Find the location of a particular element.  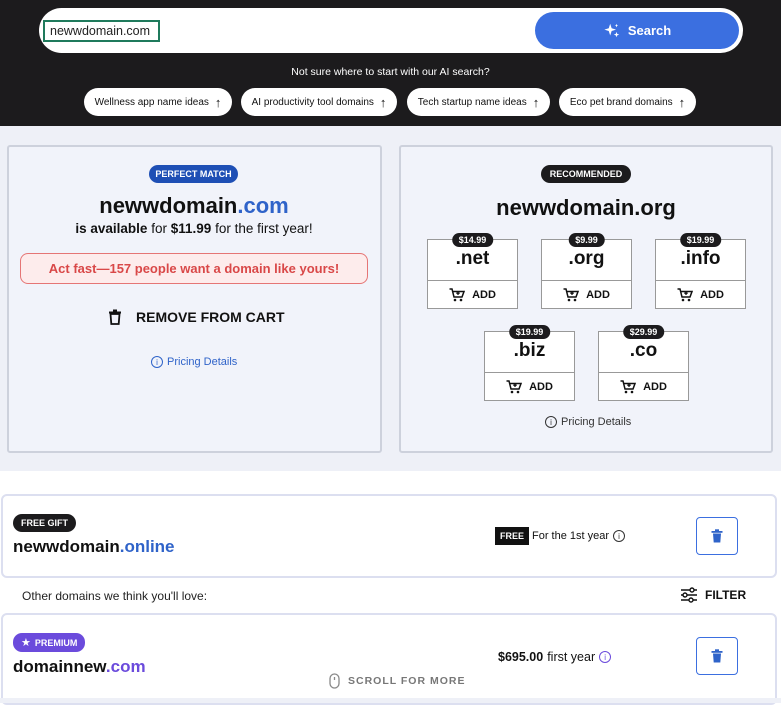

search-button: Search is located at coordinates (637, 30).